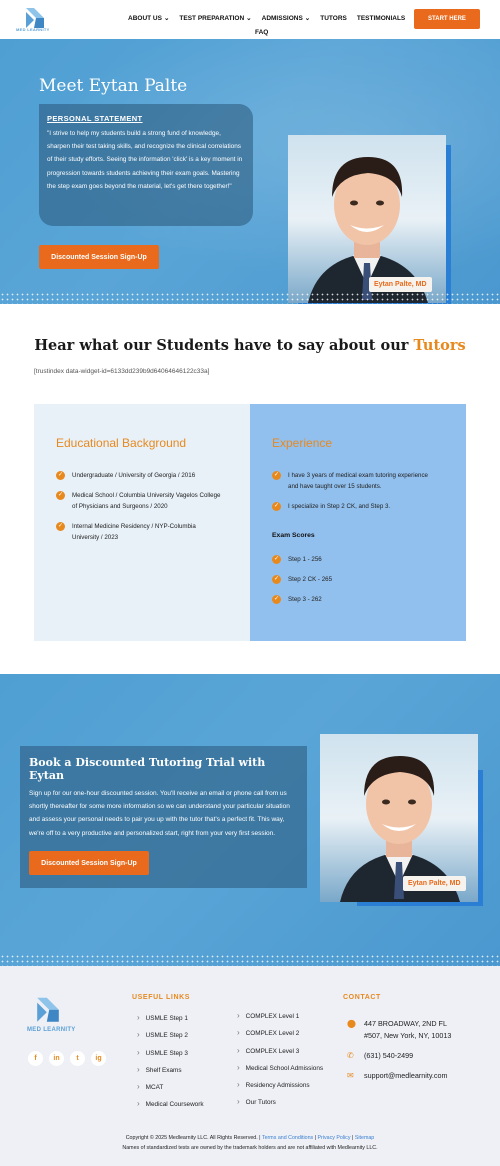  Describe the element at coordinates (280, 1051) in the screenshot. I see `footer-link: COMPLEX Level 3` at that location.